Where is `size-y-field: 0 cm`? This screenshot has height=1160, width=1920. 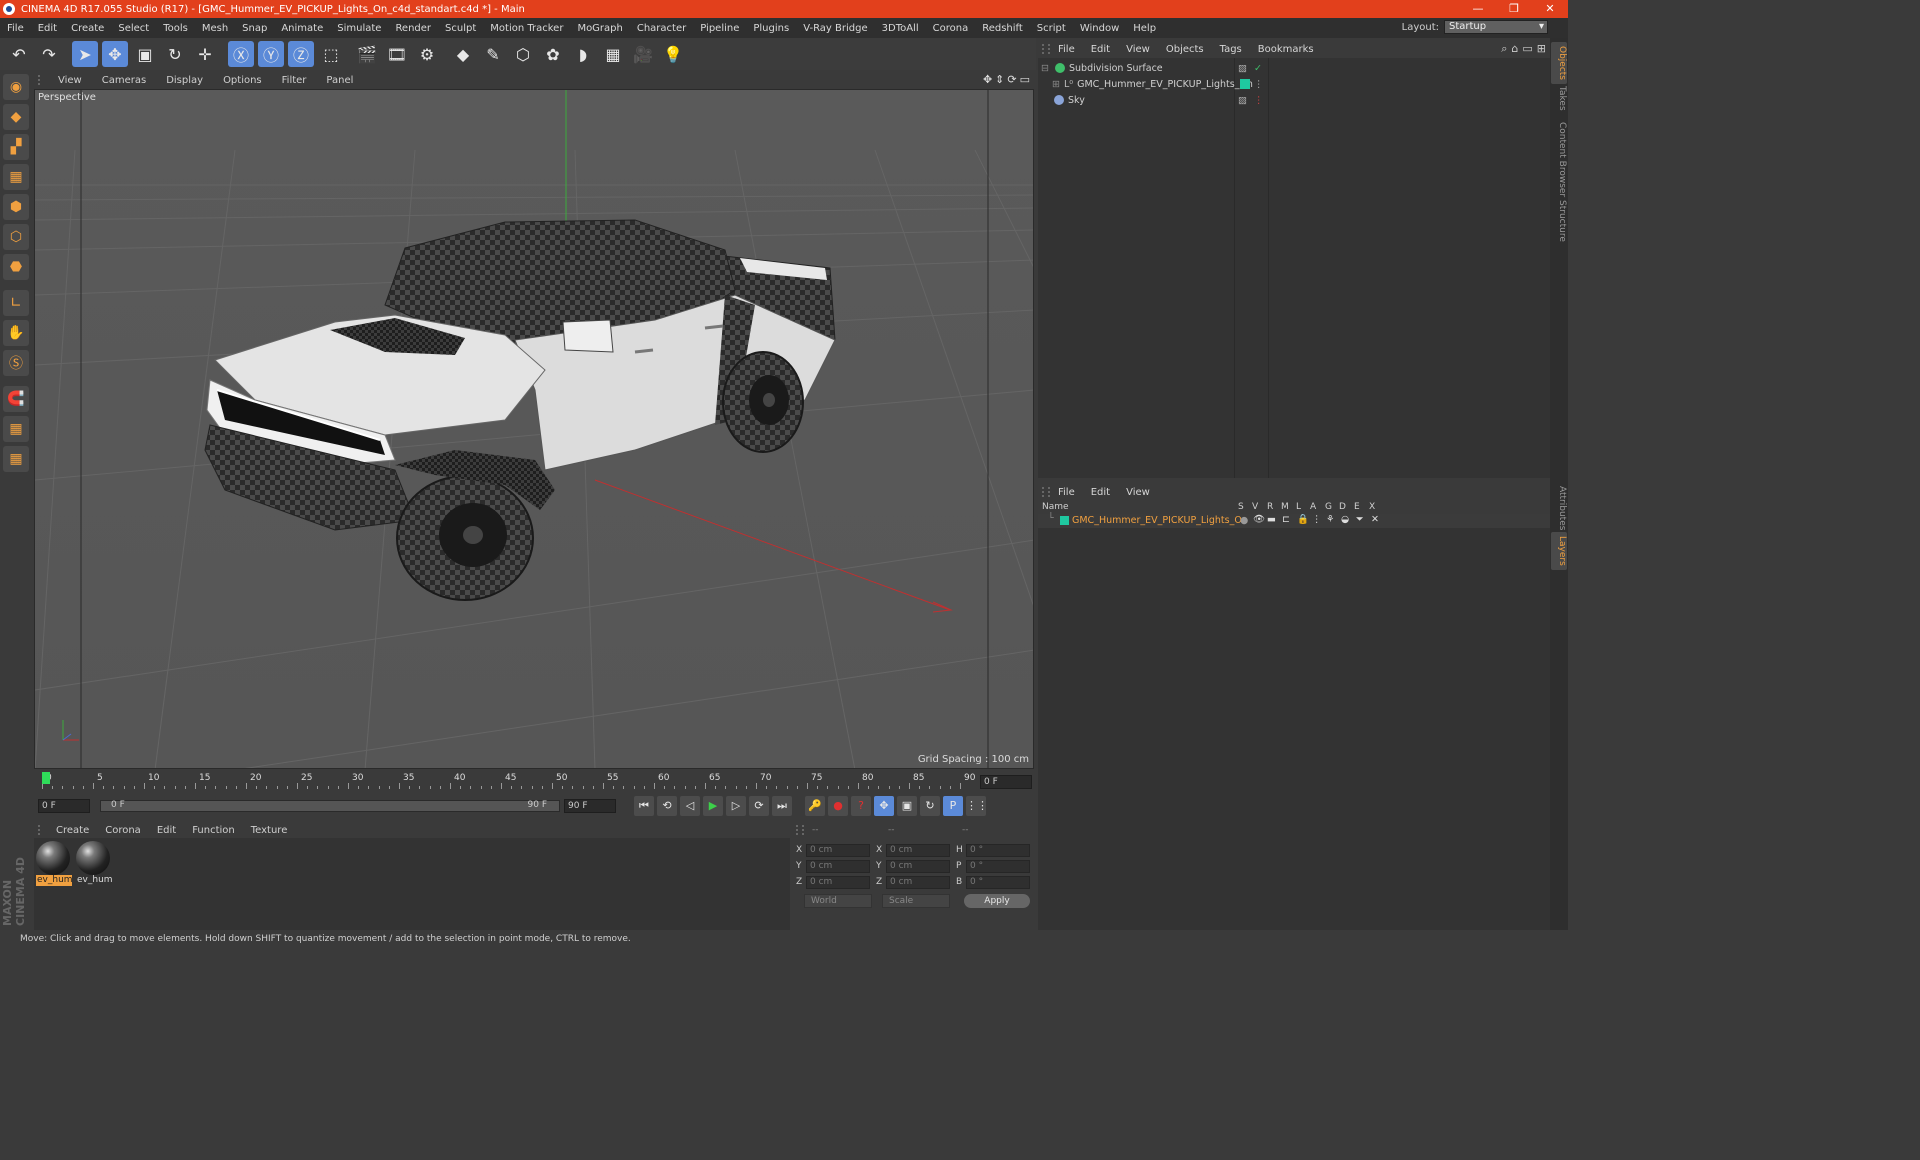
size-y-field: 0 cm is located at coordinates (918, 866).